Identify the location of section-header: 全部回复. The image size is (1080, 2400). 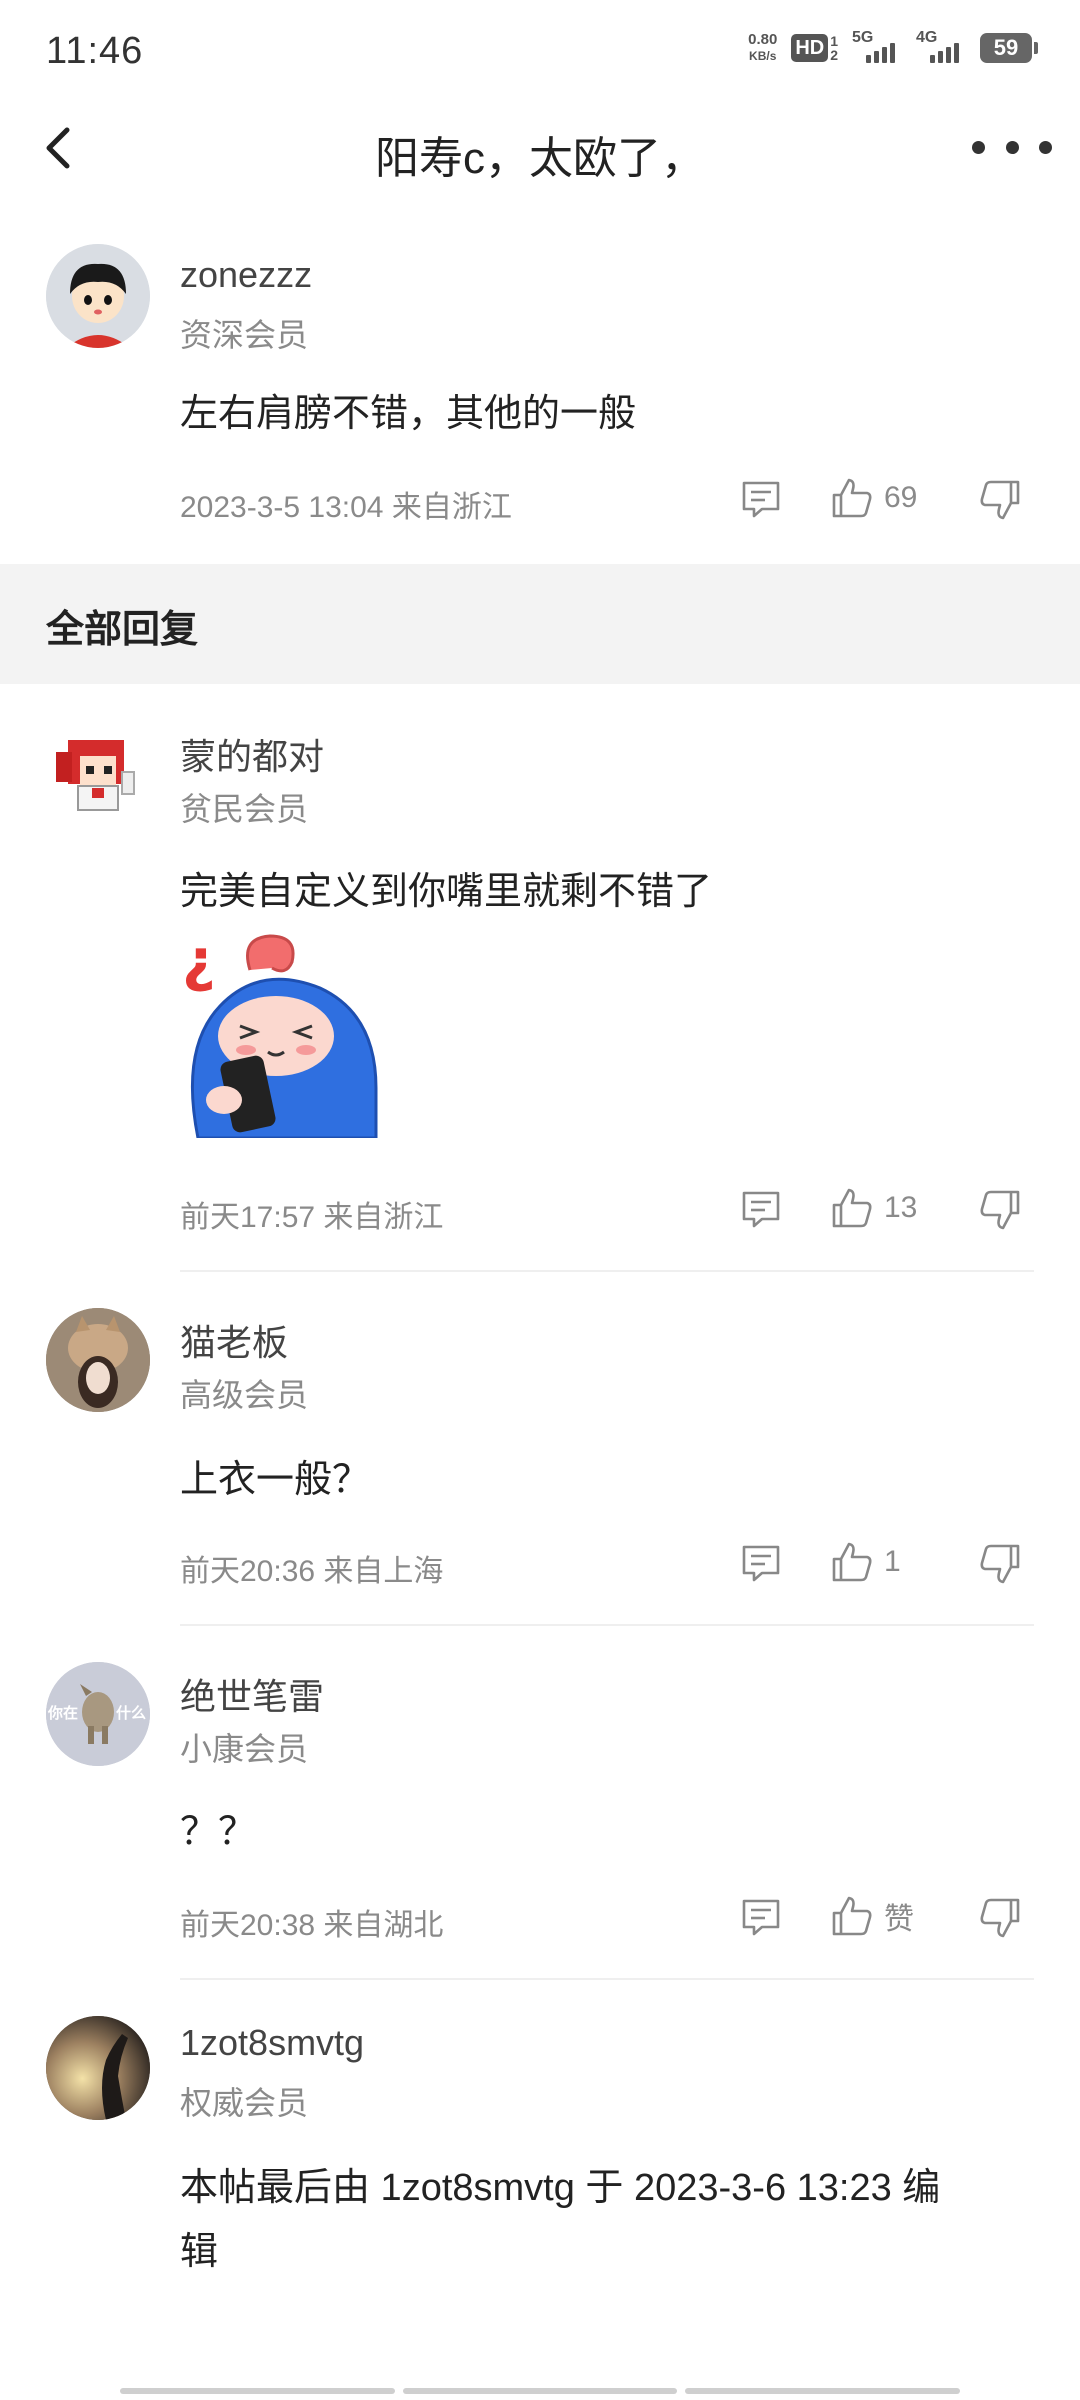
(540, 624).